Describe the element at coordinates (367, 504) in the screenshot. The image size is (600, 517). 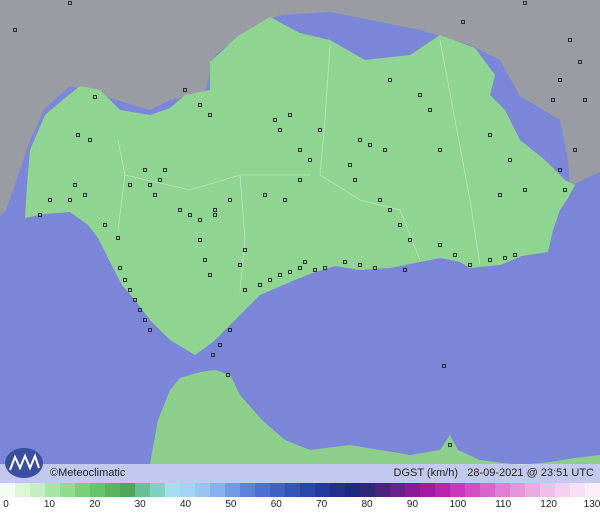
I see `scale-tick-label: 80` at that location.